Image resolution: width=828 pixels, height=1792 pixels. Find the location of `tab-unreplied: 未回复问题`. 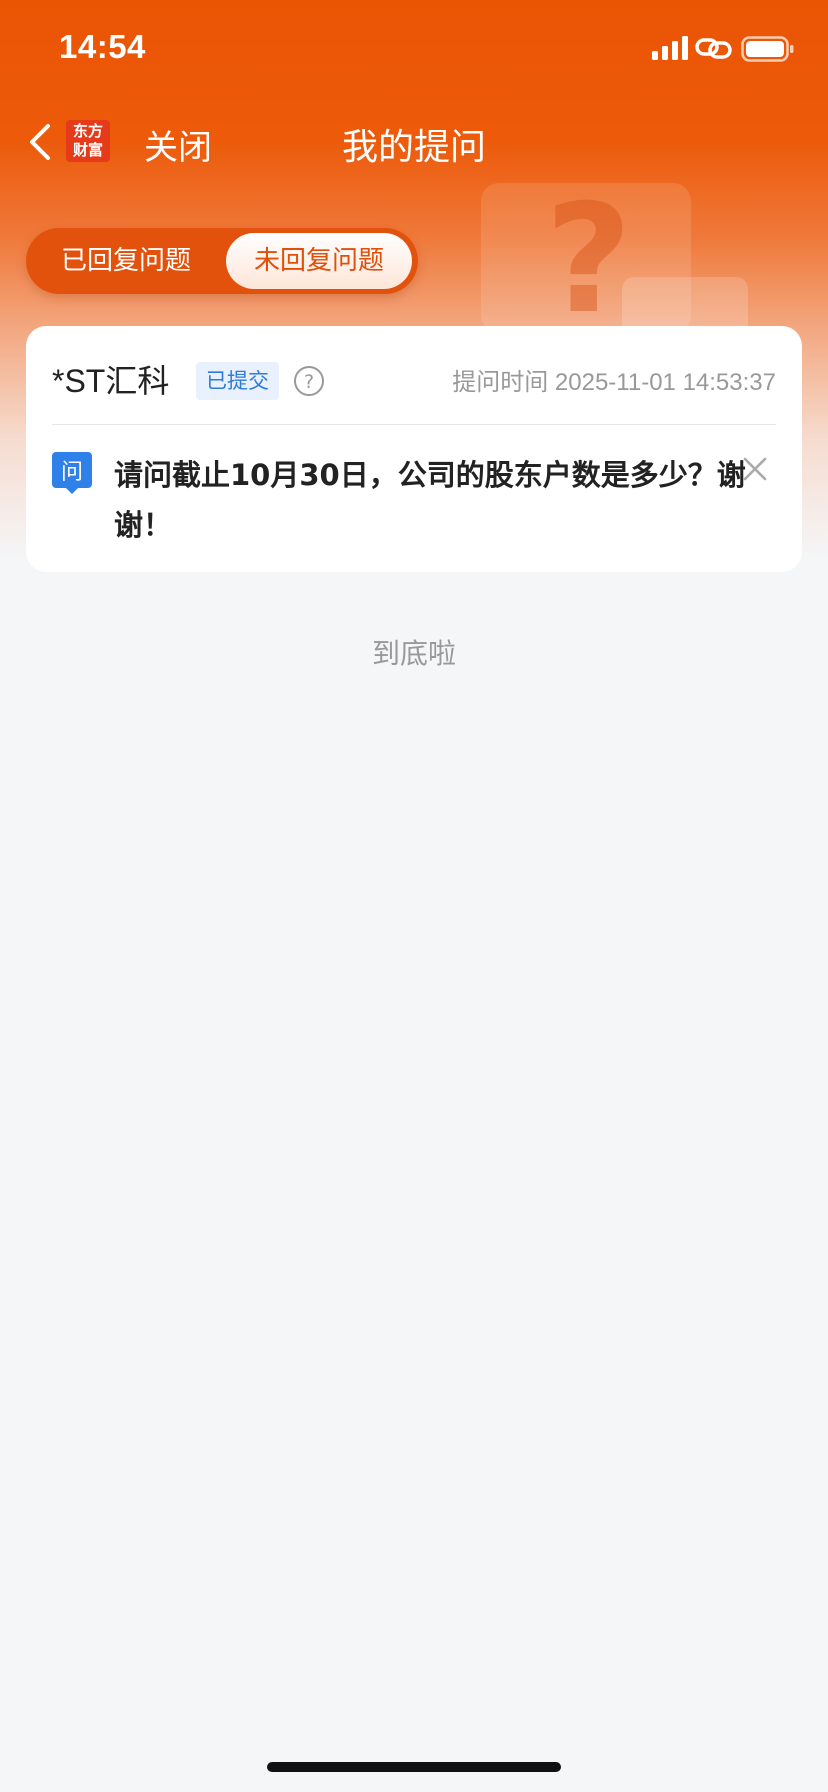

tab-unreplied: 未回复问题 is located at coordinates (319, 261).